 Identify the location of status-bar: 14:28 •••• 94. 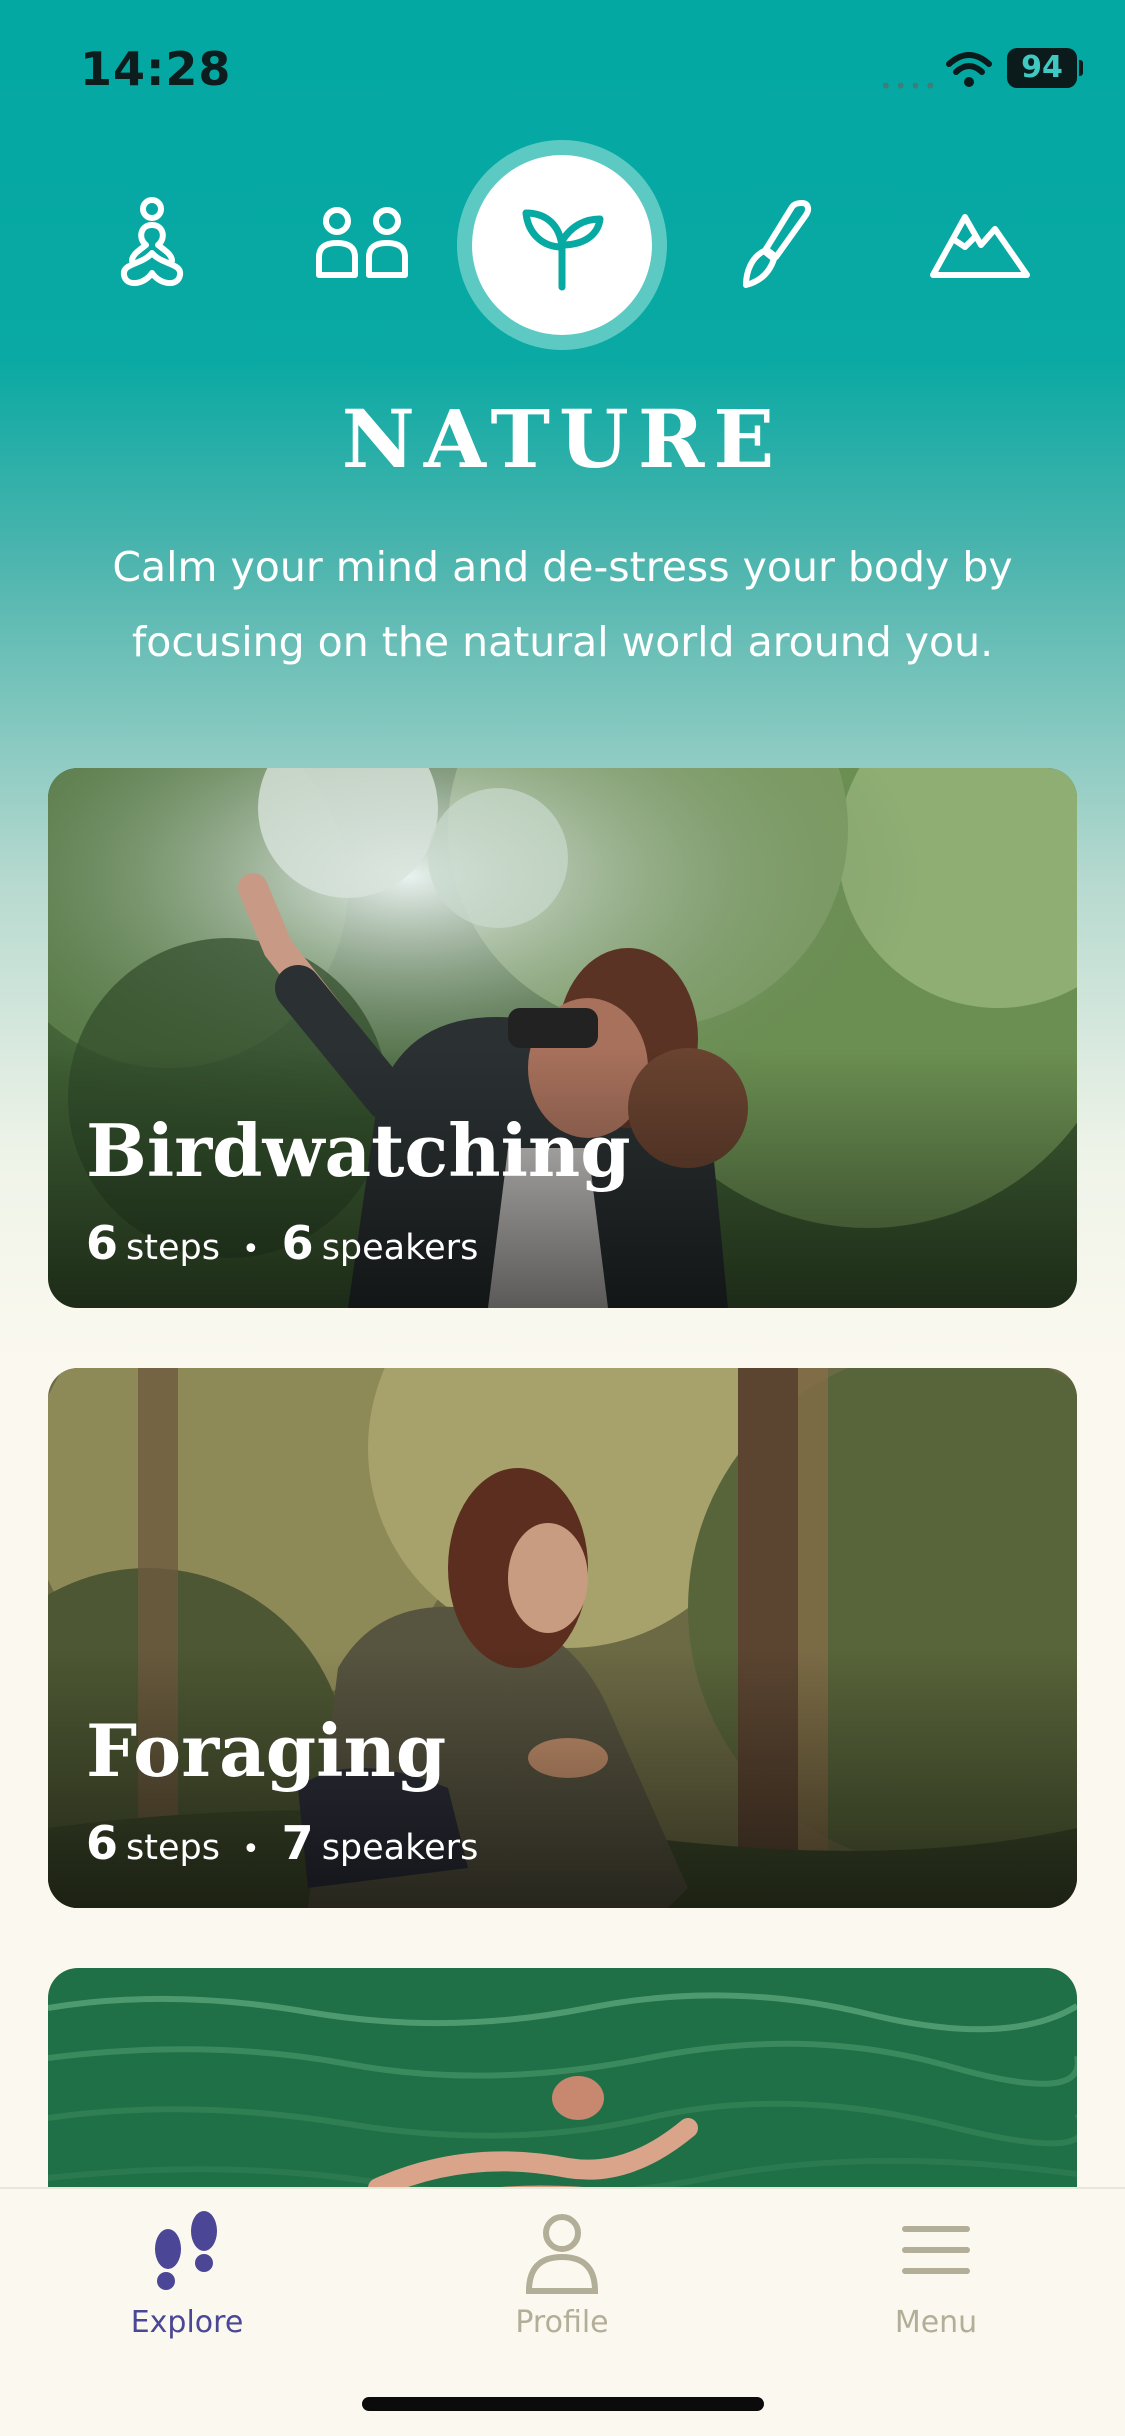
(562, 70).